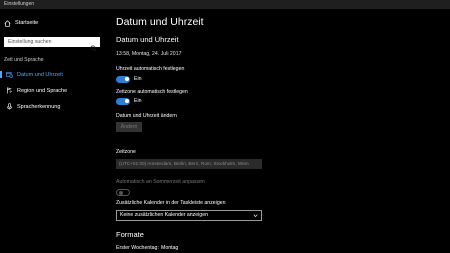  I want to click on section-header-formats: Formate, so click(130, 234).